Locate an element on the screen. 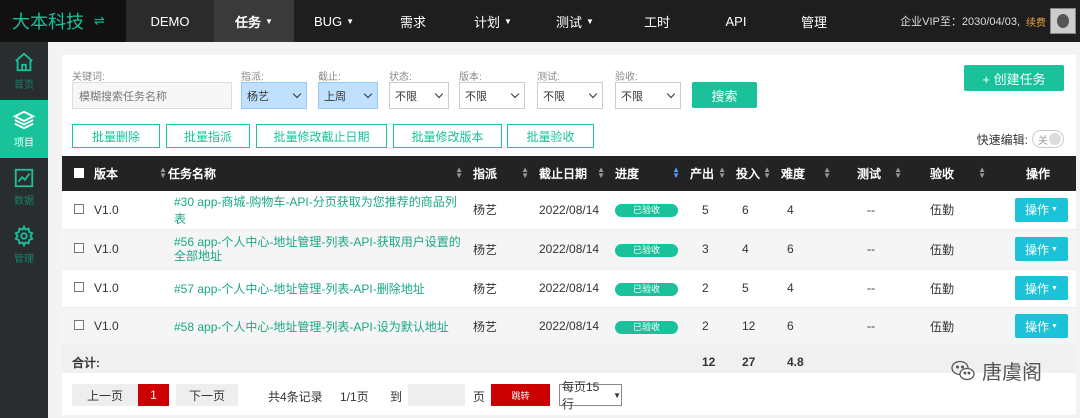 The height and width of the screenshot is (418, 1080). watermark-text: 唐虞阁 is located at coordinates (1012, 373).